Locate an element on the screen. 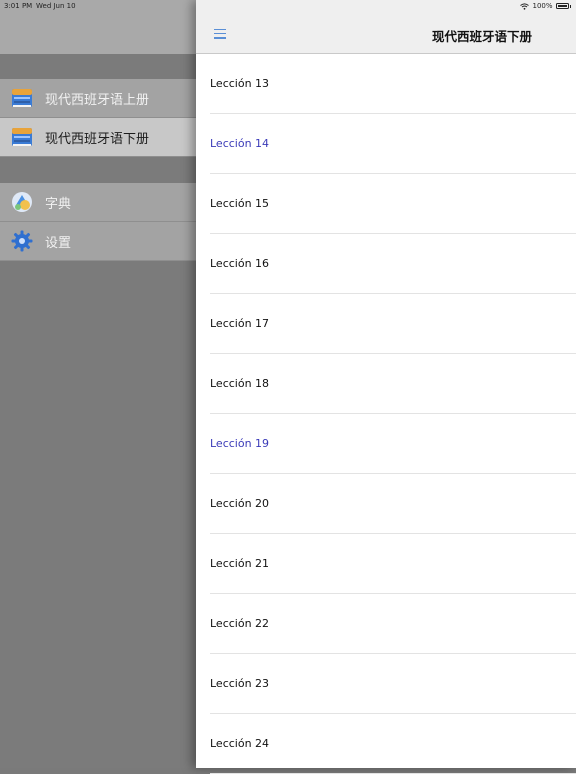 This screenshot has height=774, width=576. sidebar-item-book-1: 现代西班牙语上册 is located at coordinates (98, 98).